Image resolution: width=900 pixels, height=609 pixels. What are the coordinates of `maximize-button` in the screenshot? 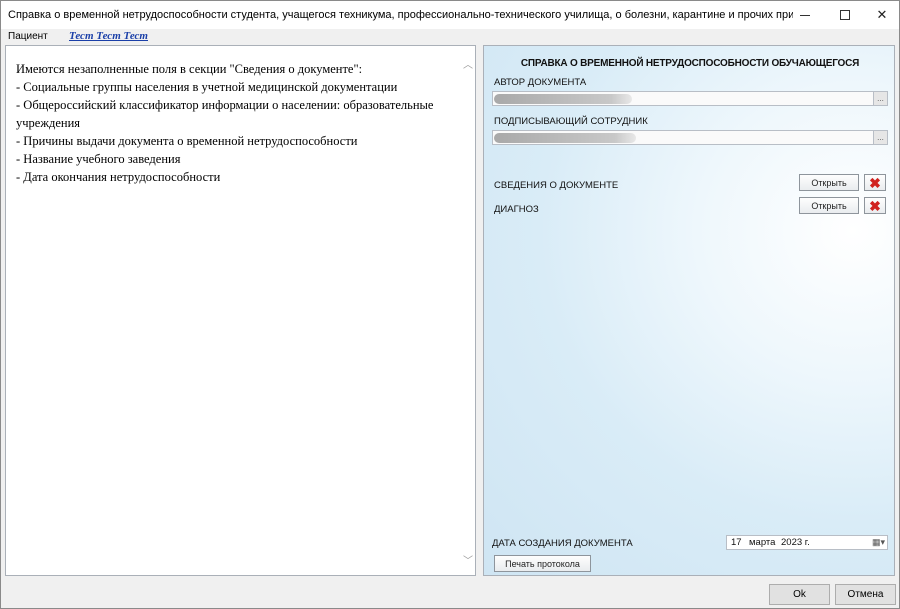 It's located at (845, 15).